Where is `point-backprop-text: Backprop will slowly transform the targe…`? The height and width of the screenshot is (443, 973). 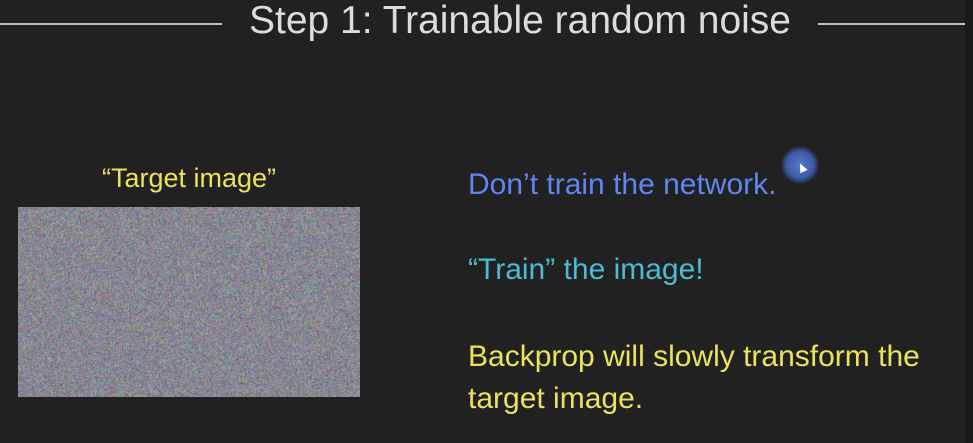 point-backprop-text: Backprop will slowly transform the targe… is located at coordinates (694, 377).